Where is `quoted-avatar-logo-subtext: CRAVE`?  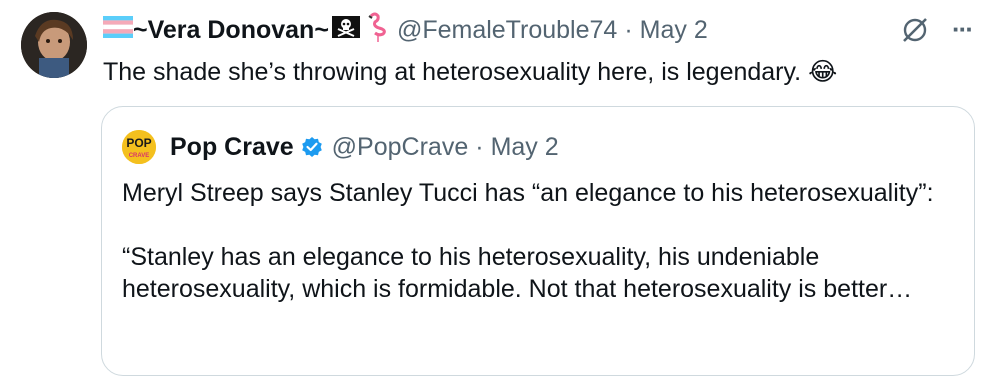 quoted-avatar-logo-subtext: CRAVE is located at coordinates (139, 156).